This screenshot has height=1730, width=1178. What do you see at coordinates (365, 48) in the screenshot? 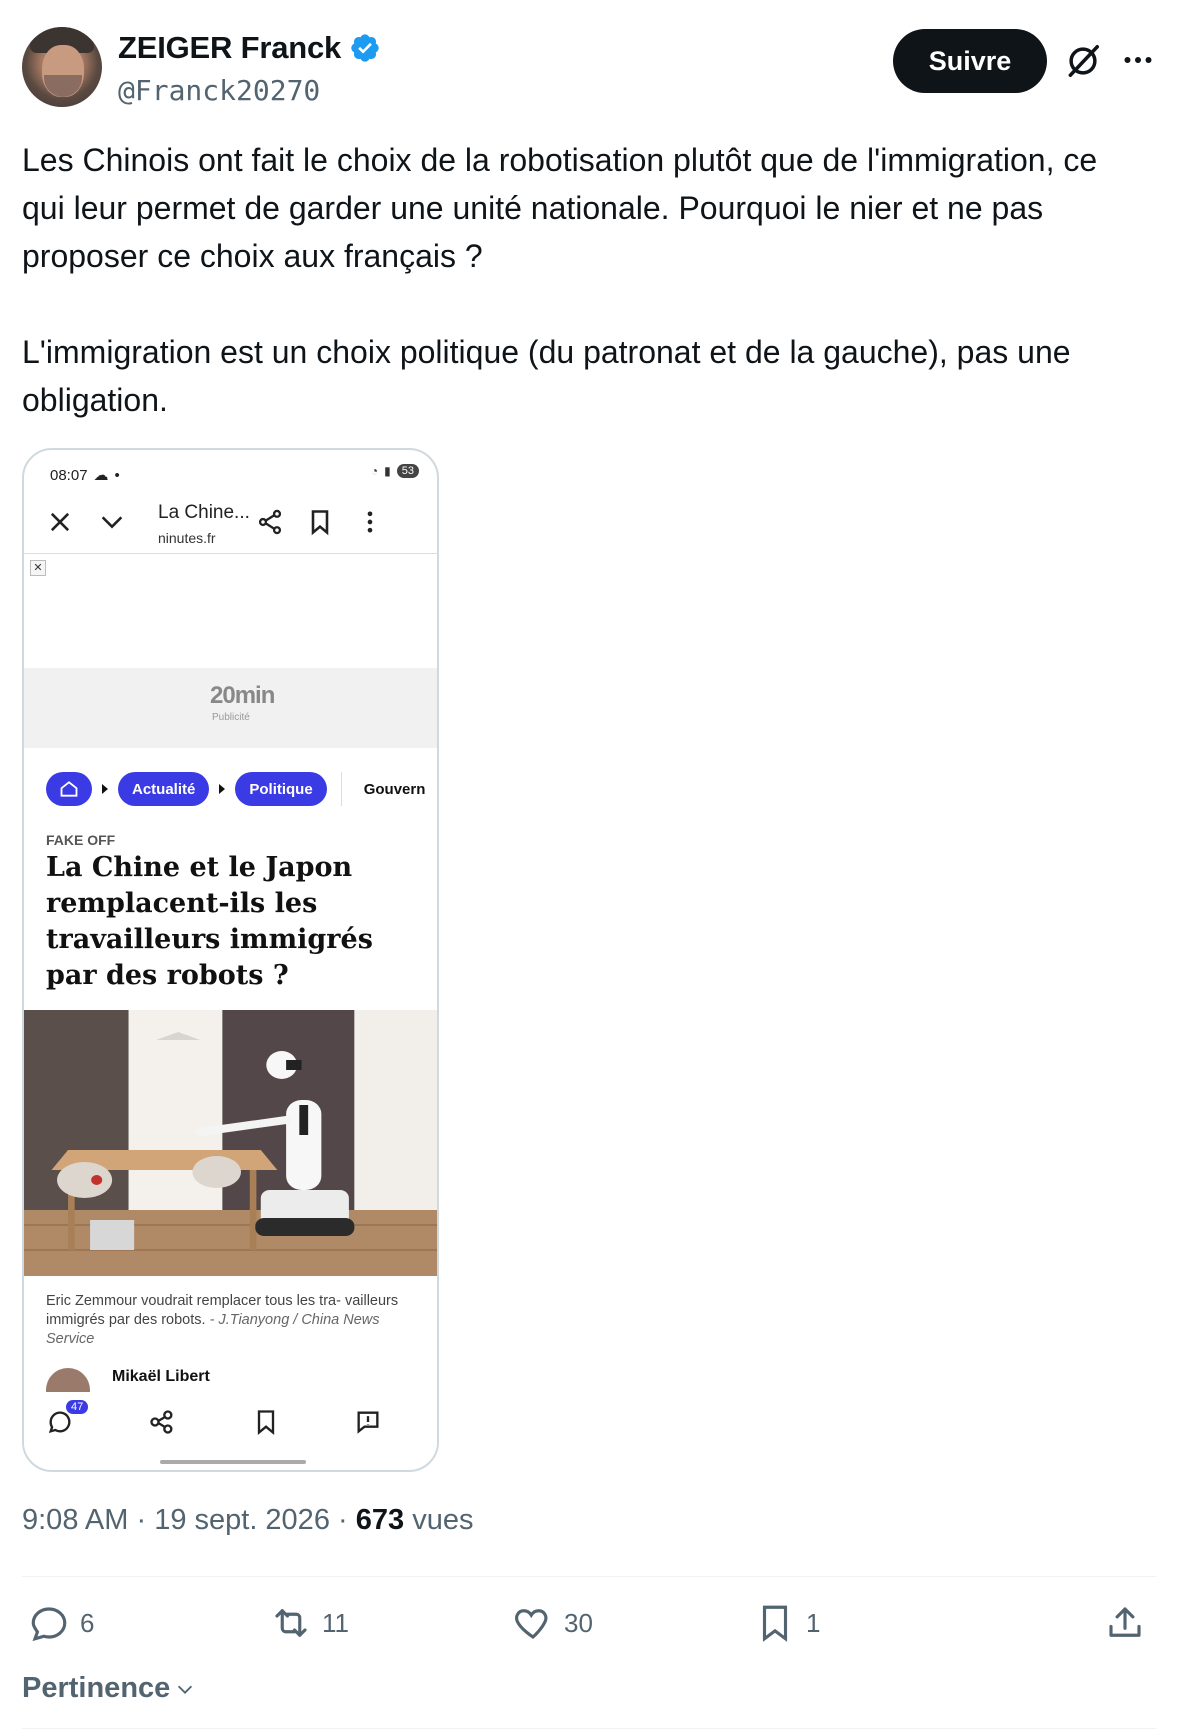
I see `verified-badge-icon` at bounding box center [365, 48].